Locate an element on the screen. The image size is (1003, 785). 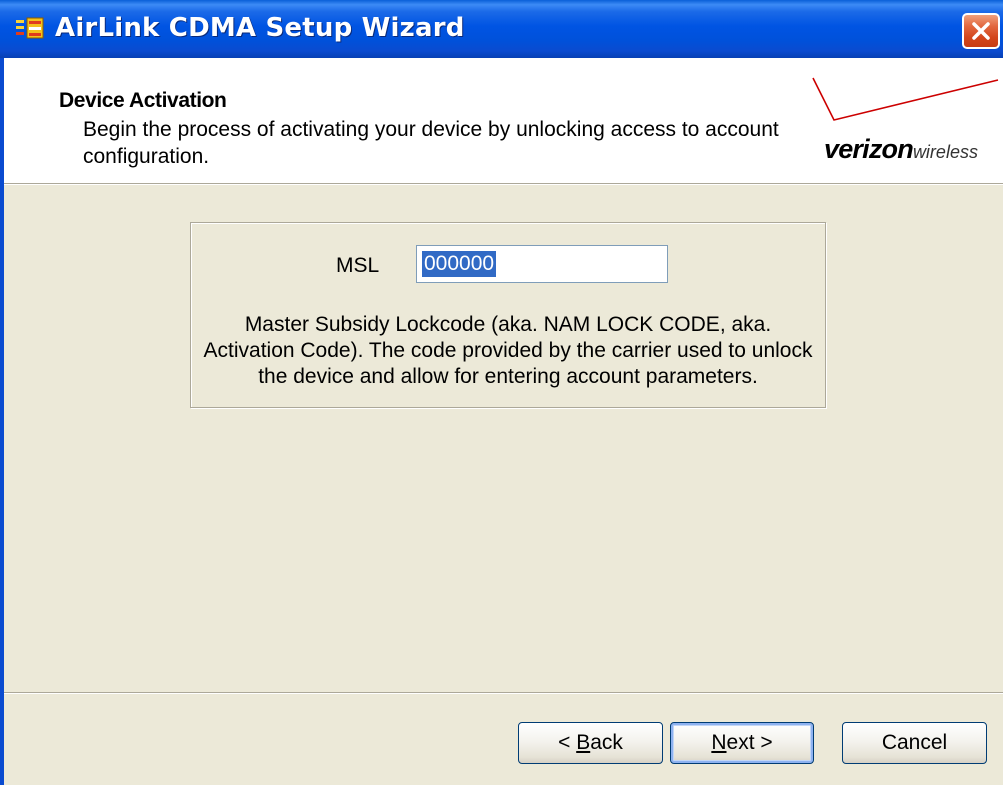
next-button: Next > is located at coordinates (742, 743).